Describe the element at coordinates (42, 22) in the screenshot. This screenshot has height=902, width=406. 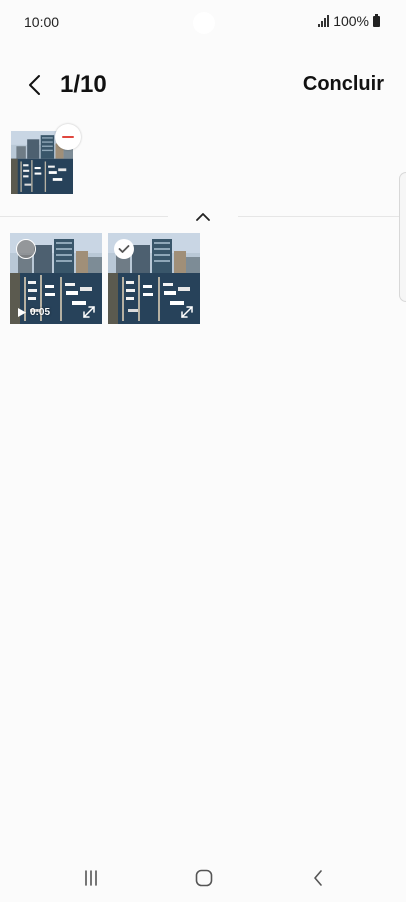
I see `status-time: 10:00` at that location.